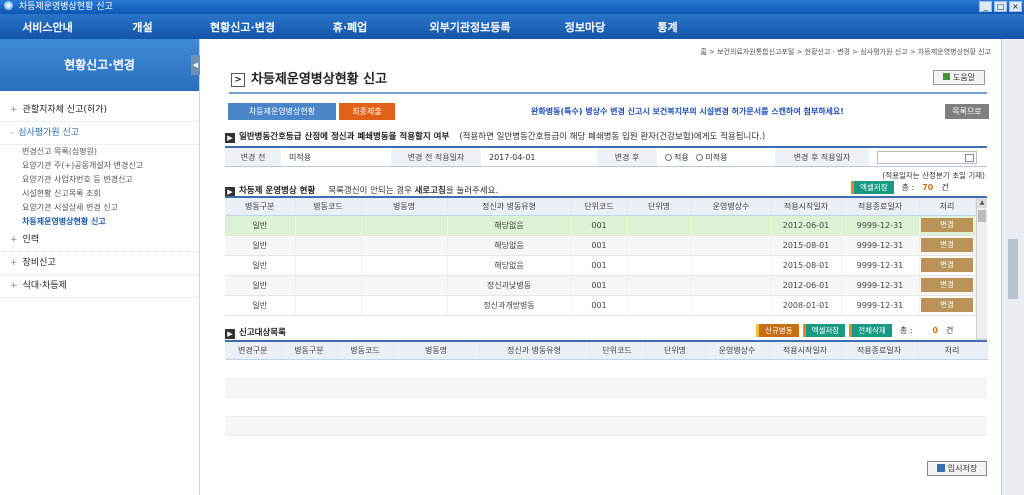  Describe the element at coordinates (964, 77) in the screenshot. I see `help-label: 도움말` at that location.